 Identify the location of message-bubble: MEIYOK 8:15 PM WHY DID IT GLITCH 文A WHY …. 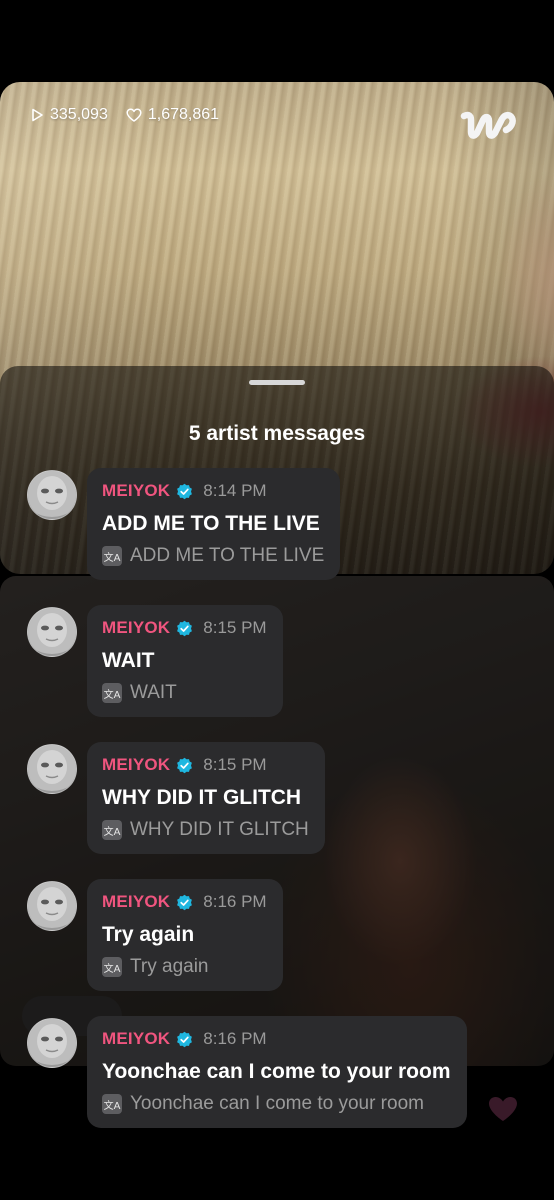
(206, 798).